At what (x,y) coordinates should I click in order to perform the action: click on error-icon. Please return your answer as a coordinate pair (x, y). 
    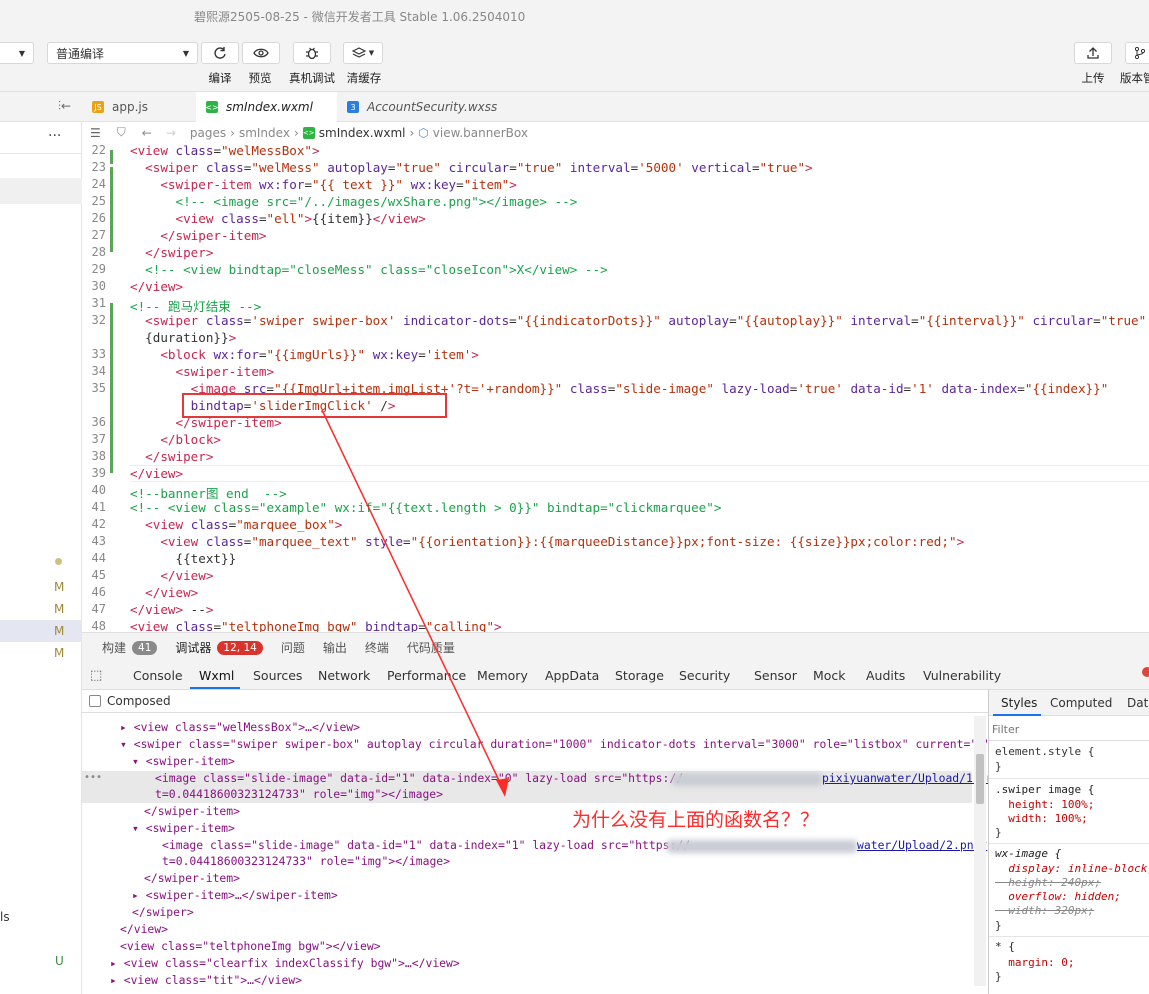
    Looking at the image, I should click on (1145, 672).